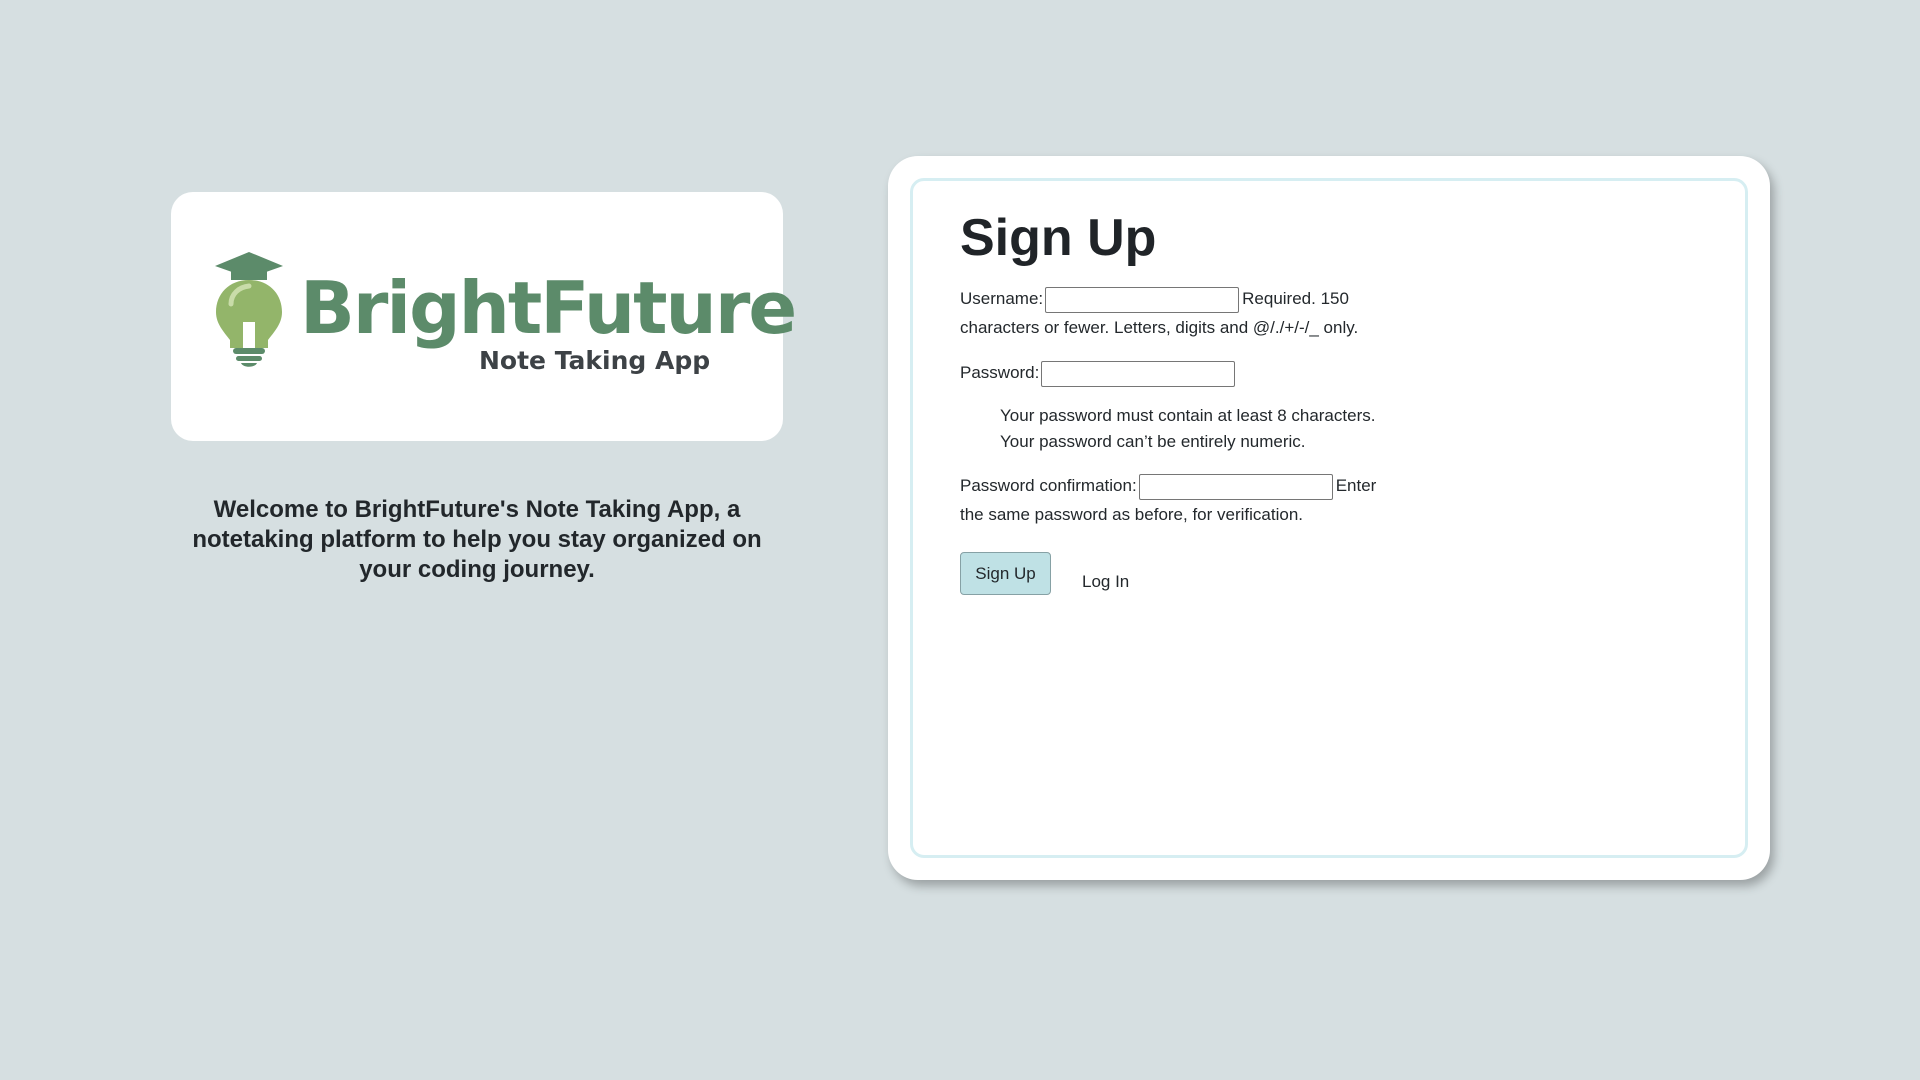 Image resolution: width=1920 pixels, height=1080 pixels. What do you see at coordinates (548, 308) in the screenshot?
I see `brand-name: BrightFuture` at bounding box center [548, 308].